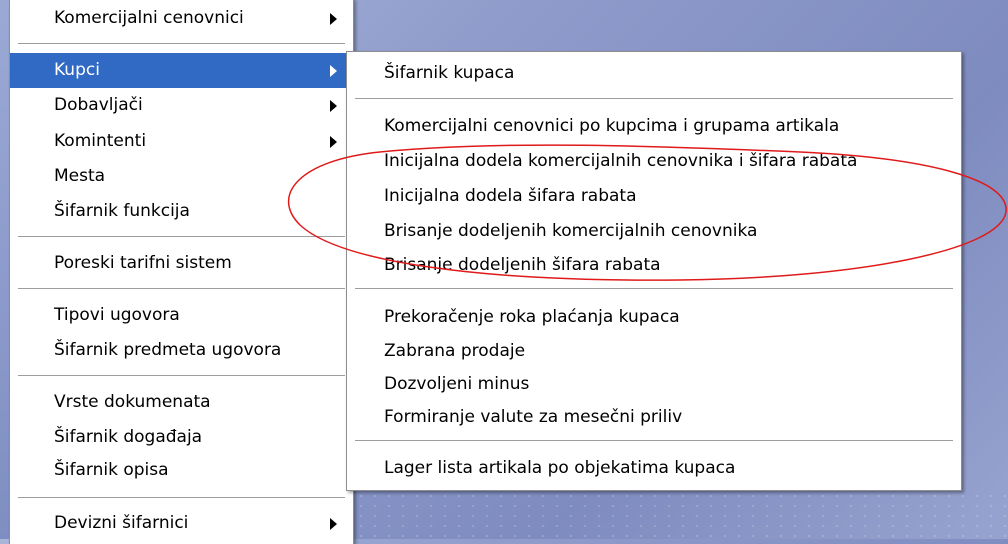 This screenshot has height=544, width=1008. I want to click on submenu-item-zabrana-prodaje: Zabrana prodaje, so click(654, 351).